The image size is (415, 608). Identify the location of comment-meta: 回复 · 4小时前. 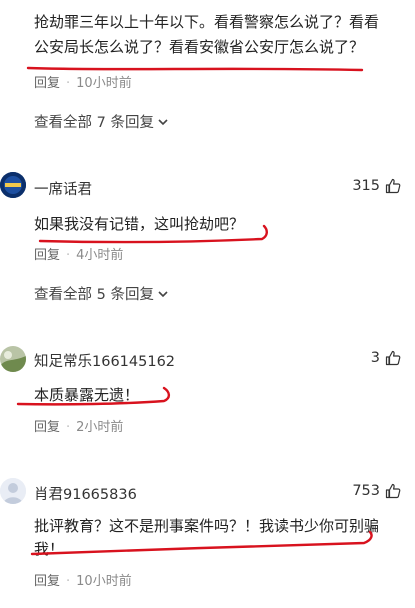
(79, 255).